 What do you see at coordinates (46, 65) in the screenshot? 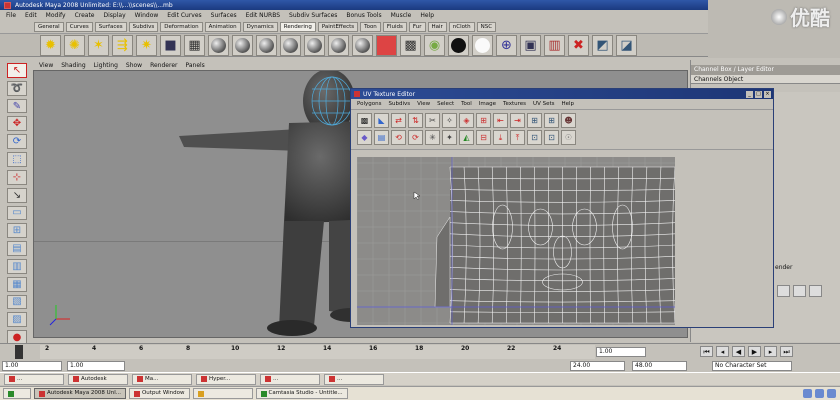
I see `vp-menu-view: View` at bounding box center [46, 65].